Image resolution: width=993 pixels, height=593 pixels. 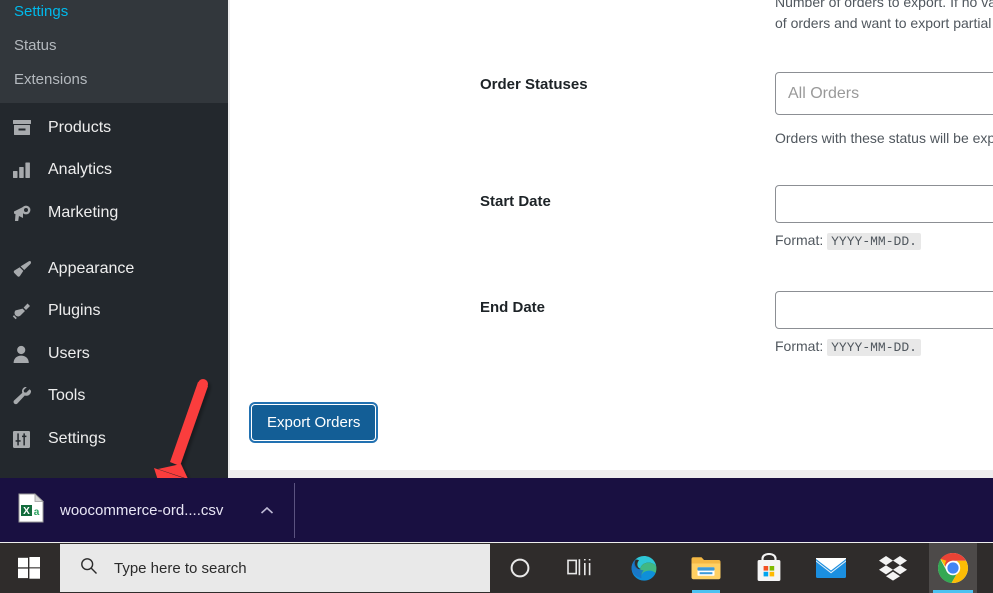 I want to click on windows-taskbar: Type here to search, so click(x=496, y=568).